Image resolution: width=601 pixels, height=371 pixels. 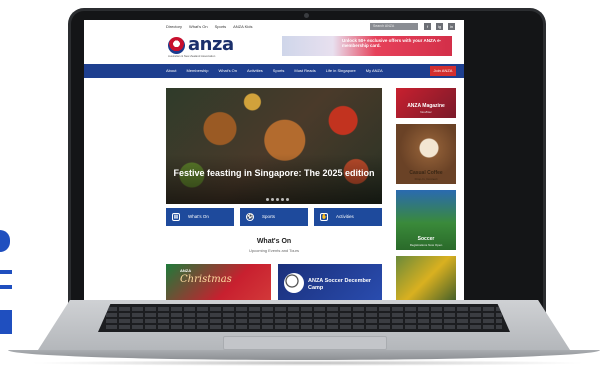 I want to click on nav-item-activities: Activities, so click(x=255, y=70).